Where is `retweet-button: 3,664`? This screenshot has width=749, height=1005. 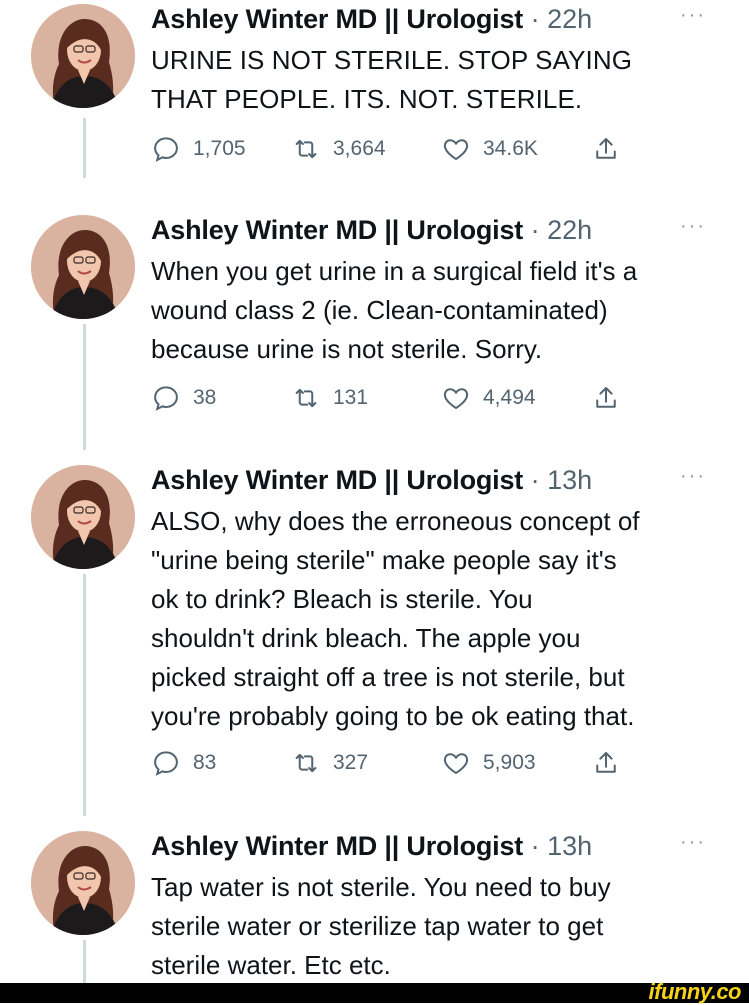 retweet-button: 3,664 is located at coordinates (338, 149).